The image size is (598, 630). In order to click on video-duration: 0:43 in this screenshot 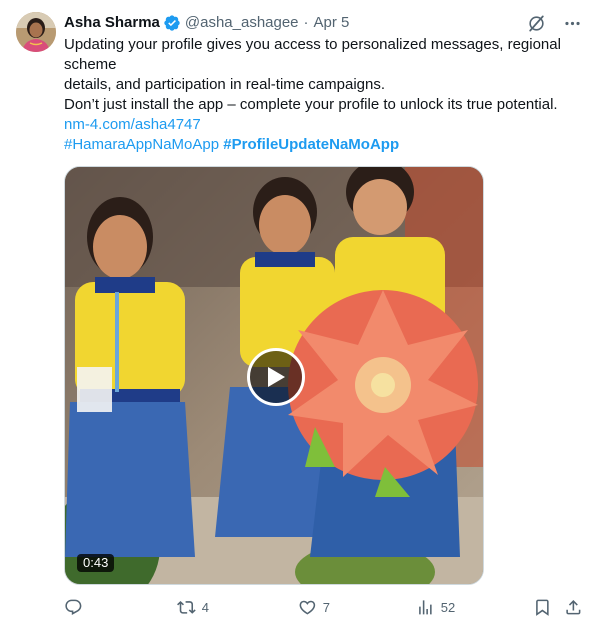, I will do `click(96, 563)`.